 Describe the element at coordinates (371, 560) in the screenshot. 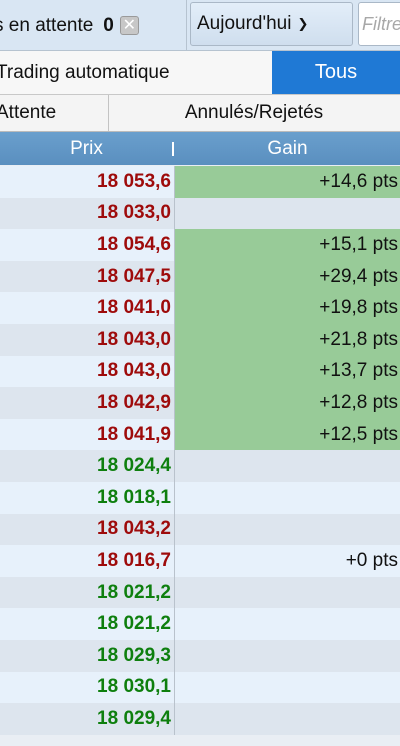

I see `gain-cell: +0 pts` at that location.